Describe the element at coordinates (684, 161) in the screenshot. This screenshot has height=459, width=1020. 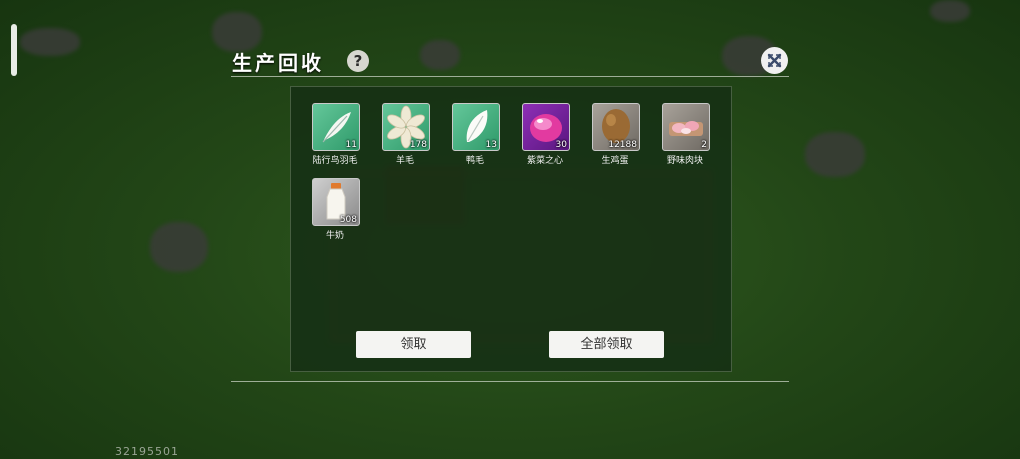
I see `item-name: 野味肉块` at that location.